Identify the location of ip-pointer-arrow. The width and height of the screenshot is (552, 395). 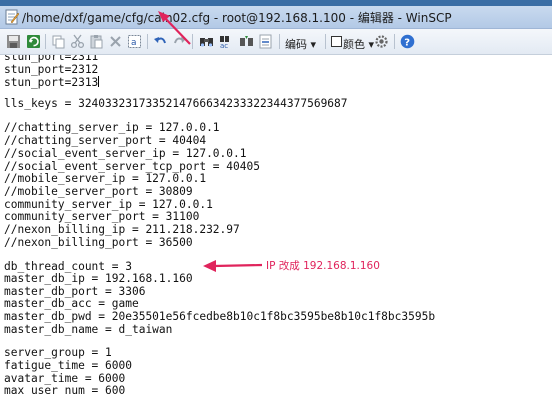
(233, 266).